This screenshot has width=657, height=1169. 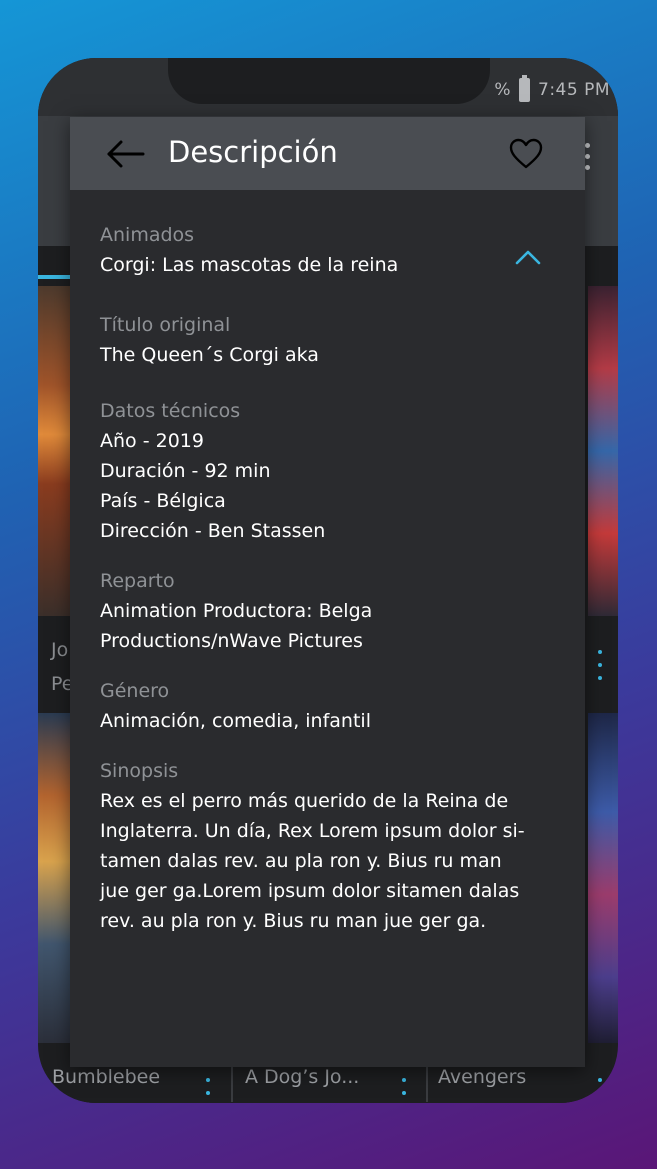 What do you see at coordinates (249, 265) in the screenshot?
I see `category-value: Corgi: Las mascotas de la reina` at bounding box center [249, 265].